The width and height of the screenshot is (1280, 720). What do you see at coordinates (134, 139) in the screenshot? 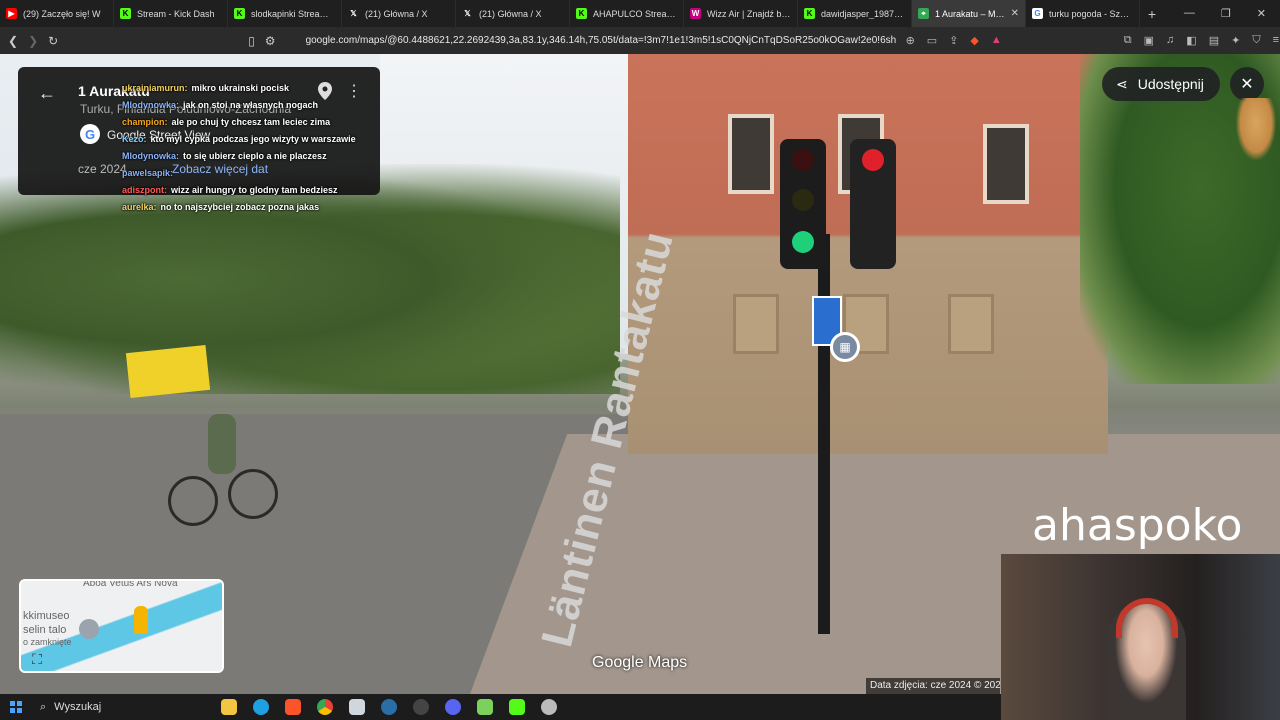
I see `chat-user: Kezo:` at bounding box center [134, 139].